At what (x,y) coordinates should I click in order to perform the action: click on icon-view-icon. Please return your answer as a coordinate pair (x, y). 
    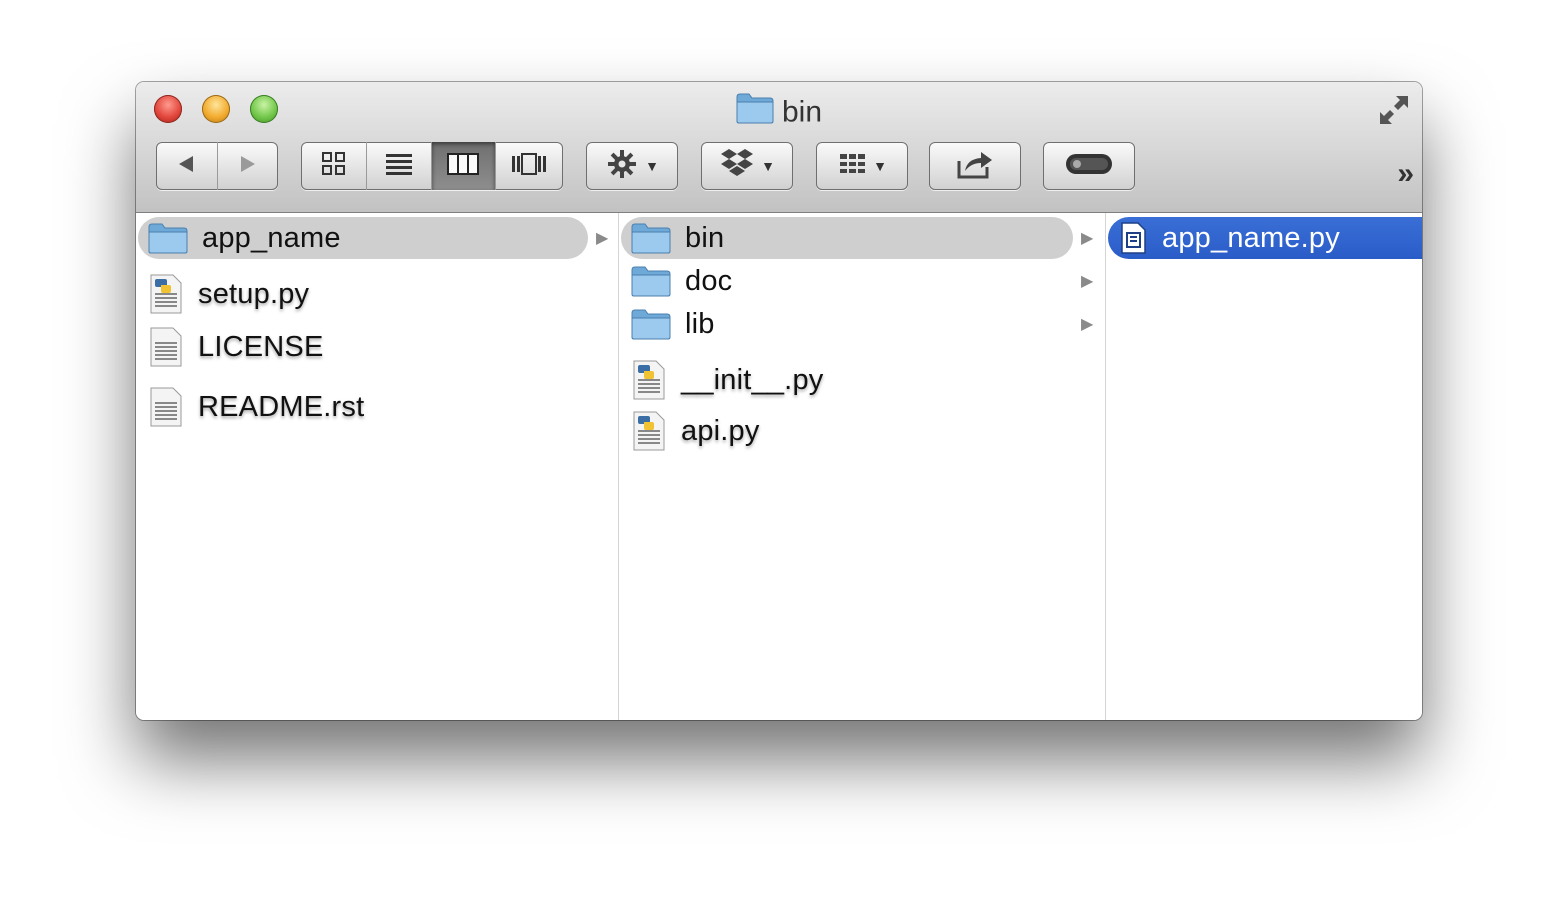
    Looking at the image, I should click on (334, 166).